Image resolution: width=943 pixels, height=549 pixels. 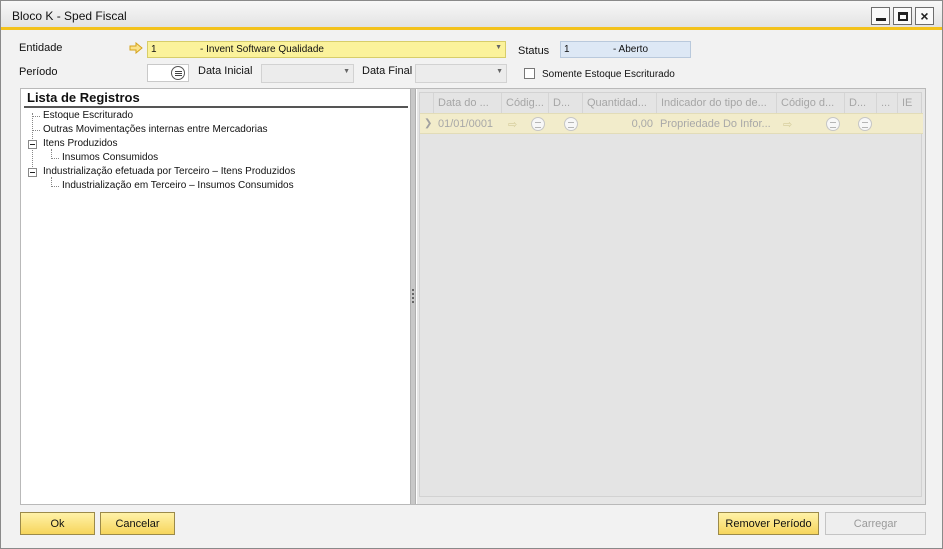 I want to click on entidade-code: 1, so click(x=154, y=49).